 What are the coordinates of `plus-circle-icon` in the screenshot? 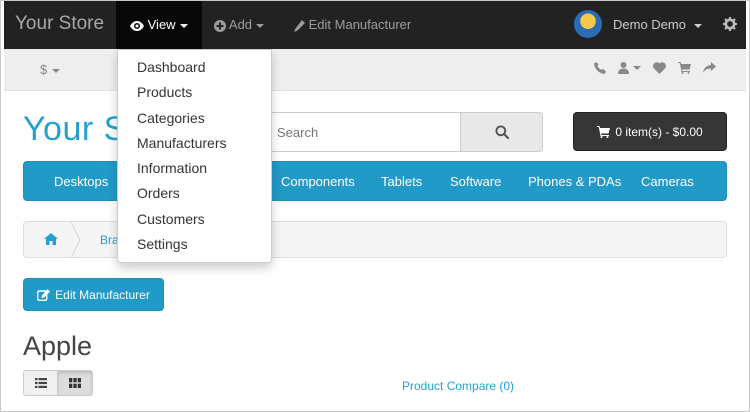 It's located at (220, 25).